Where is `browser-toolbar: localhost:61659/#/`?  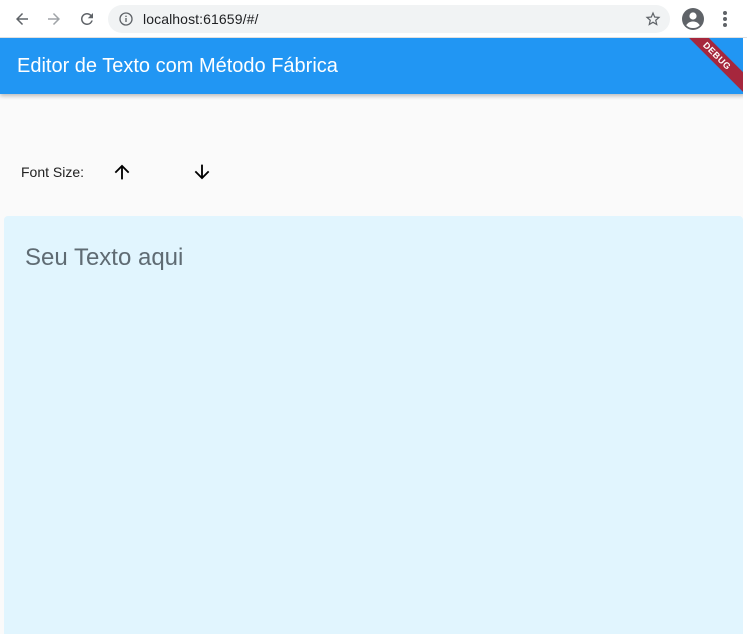
browser-toolbar: localhost:61659/#/ is located at coordinates (373, 19).